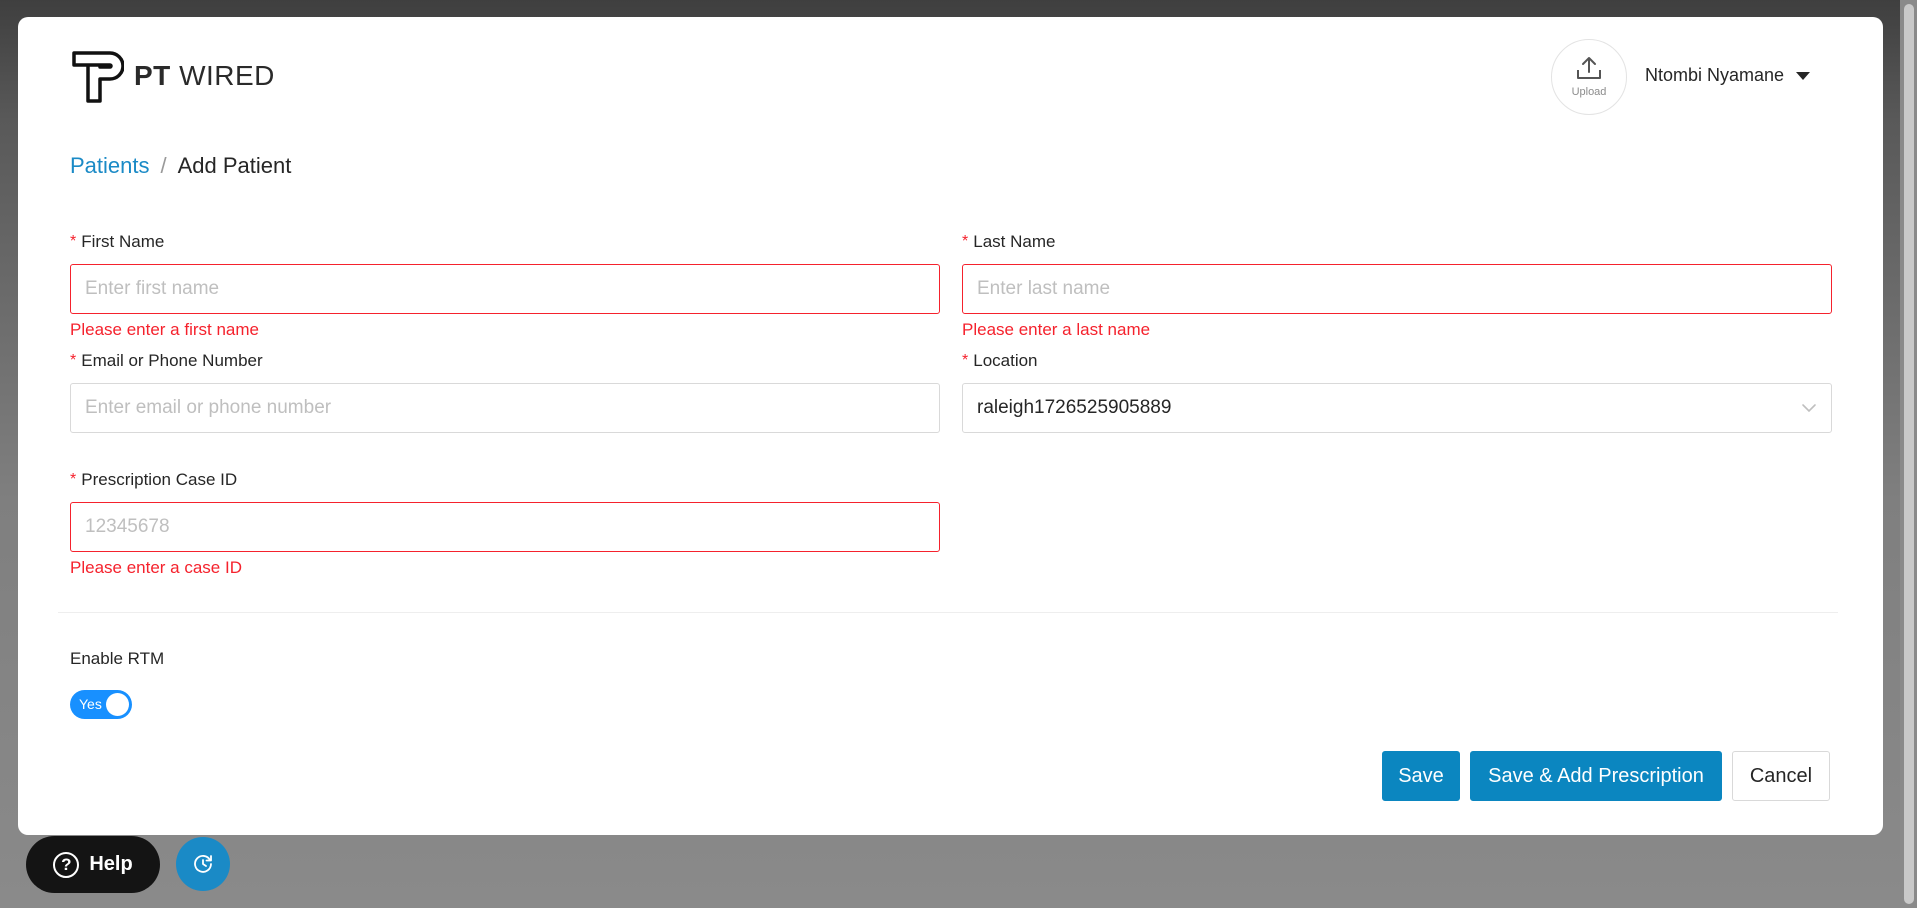 Image resolution: width=1917 pixels, height=908 pixels. I want to click on first-name-input, so click(505, 289).